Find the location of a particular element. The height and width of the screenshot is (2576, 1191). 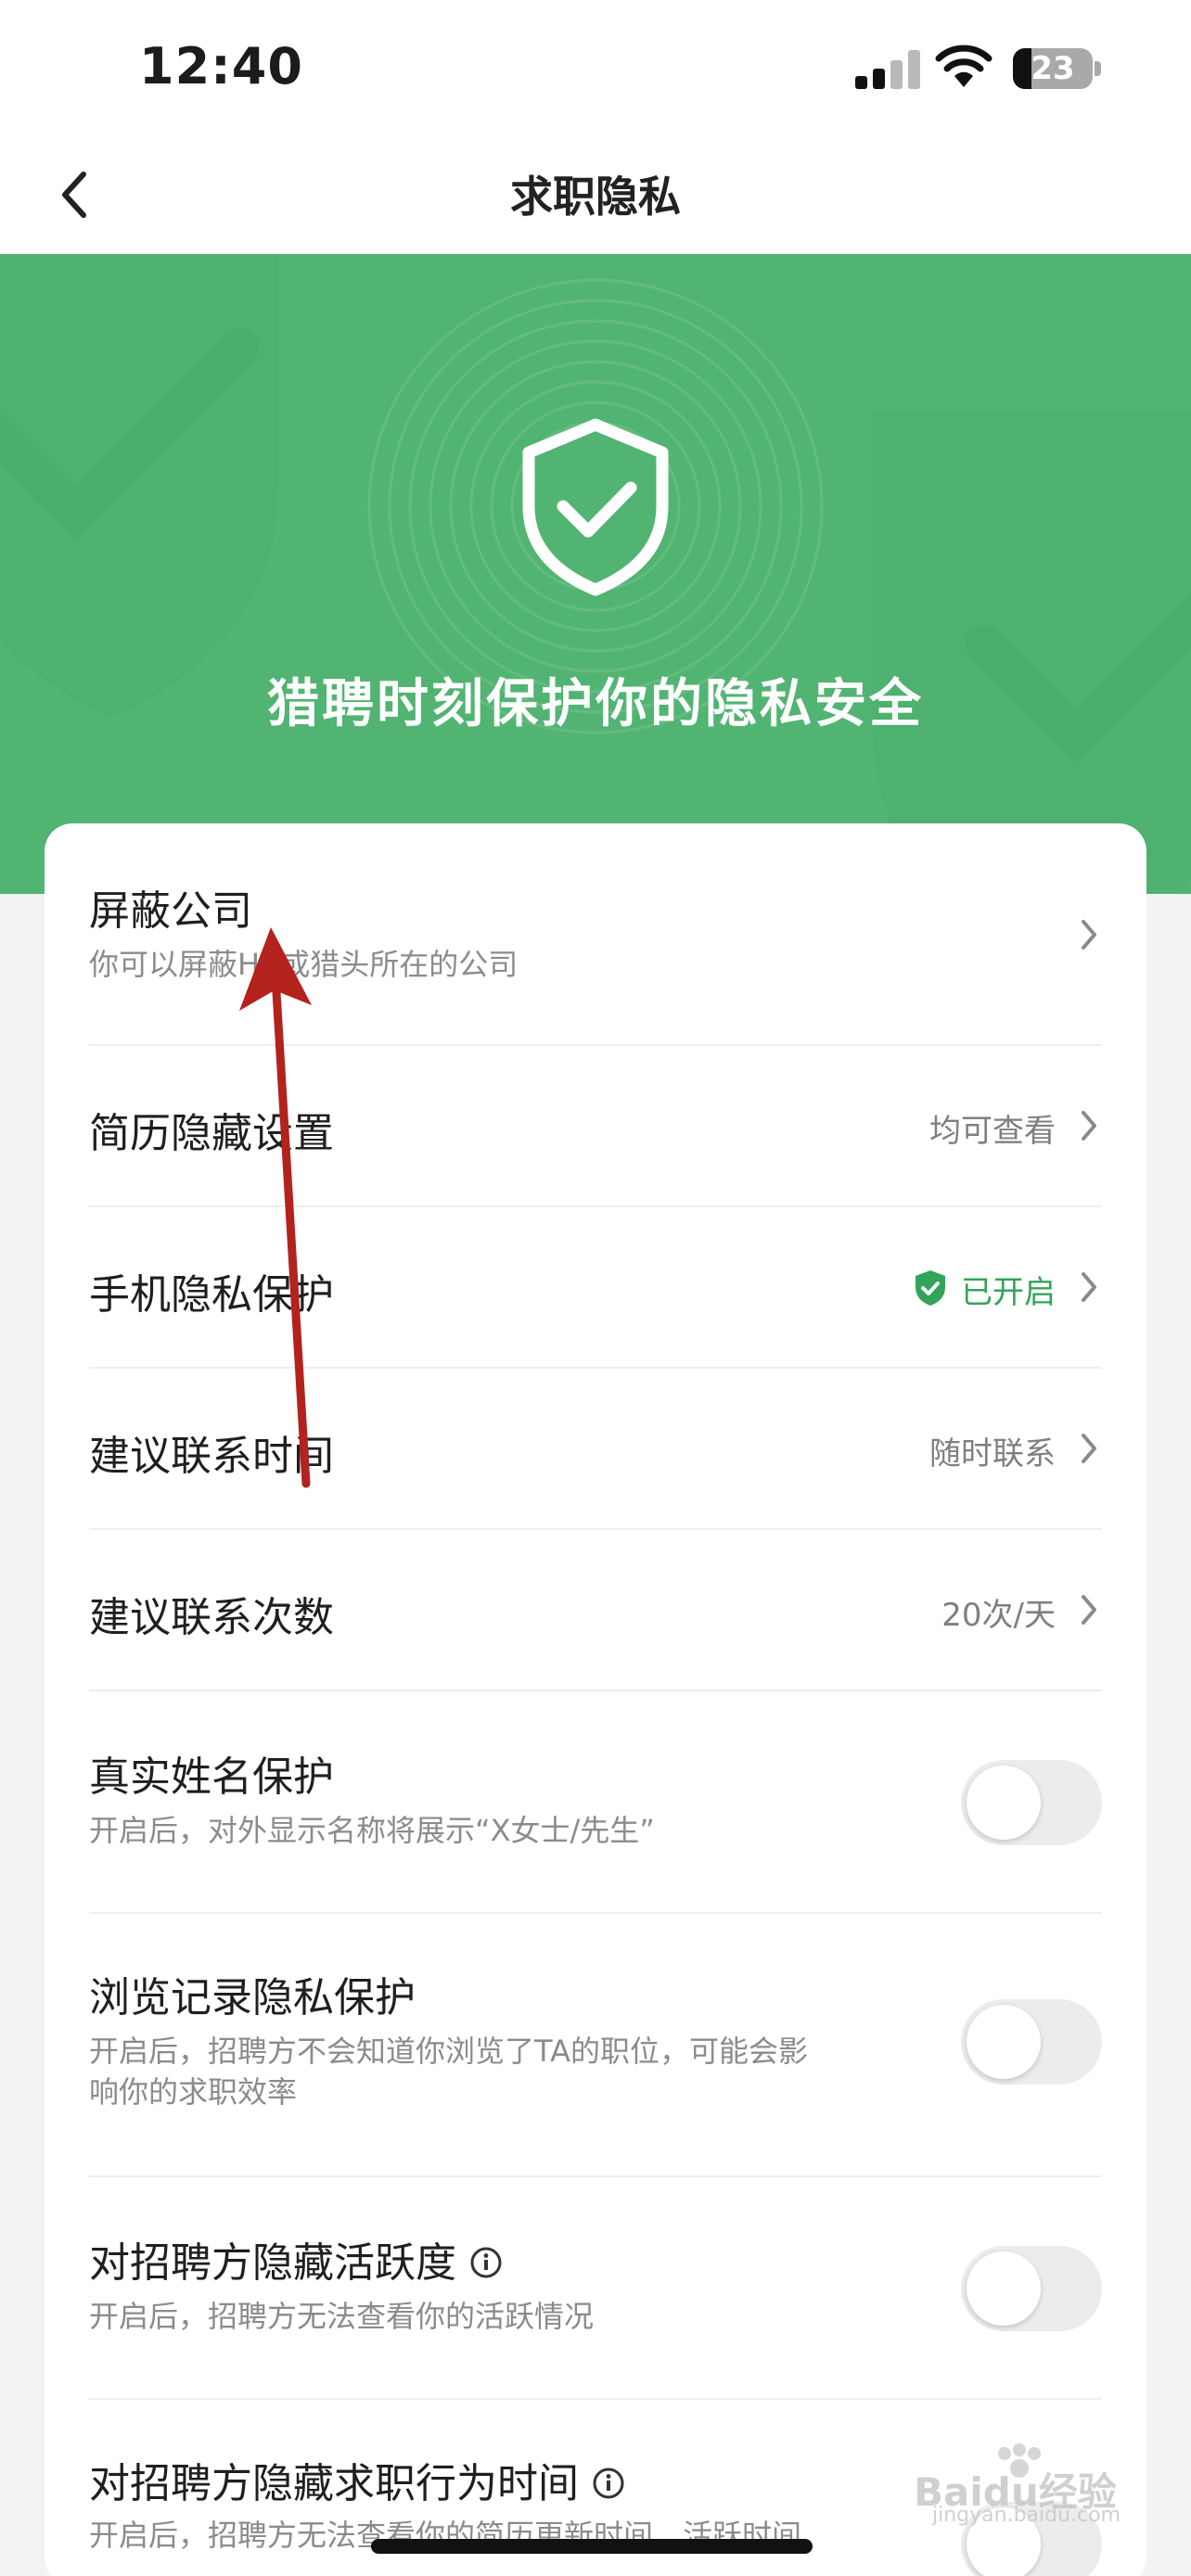

contact-time-title: 建议联系时间 is located at coordinates (211, 1457).